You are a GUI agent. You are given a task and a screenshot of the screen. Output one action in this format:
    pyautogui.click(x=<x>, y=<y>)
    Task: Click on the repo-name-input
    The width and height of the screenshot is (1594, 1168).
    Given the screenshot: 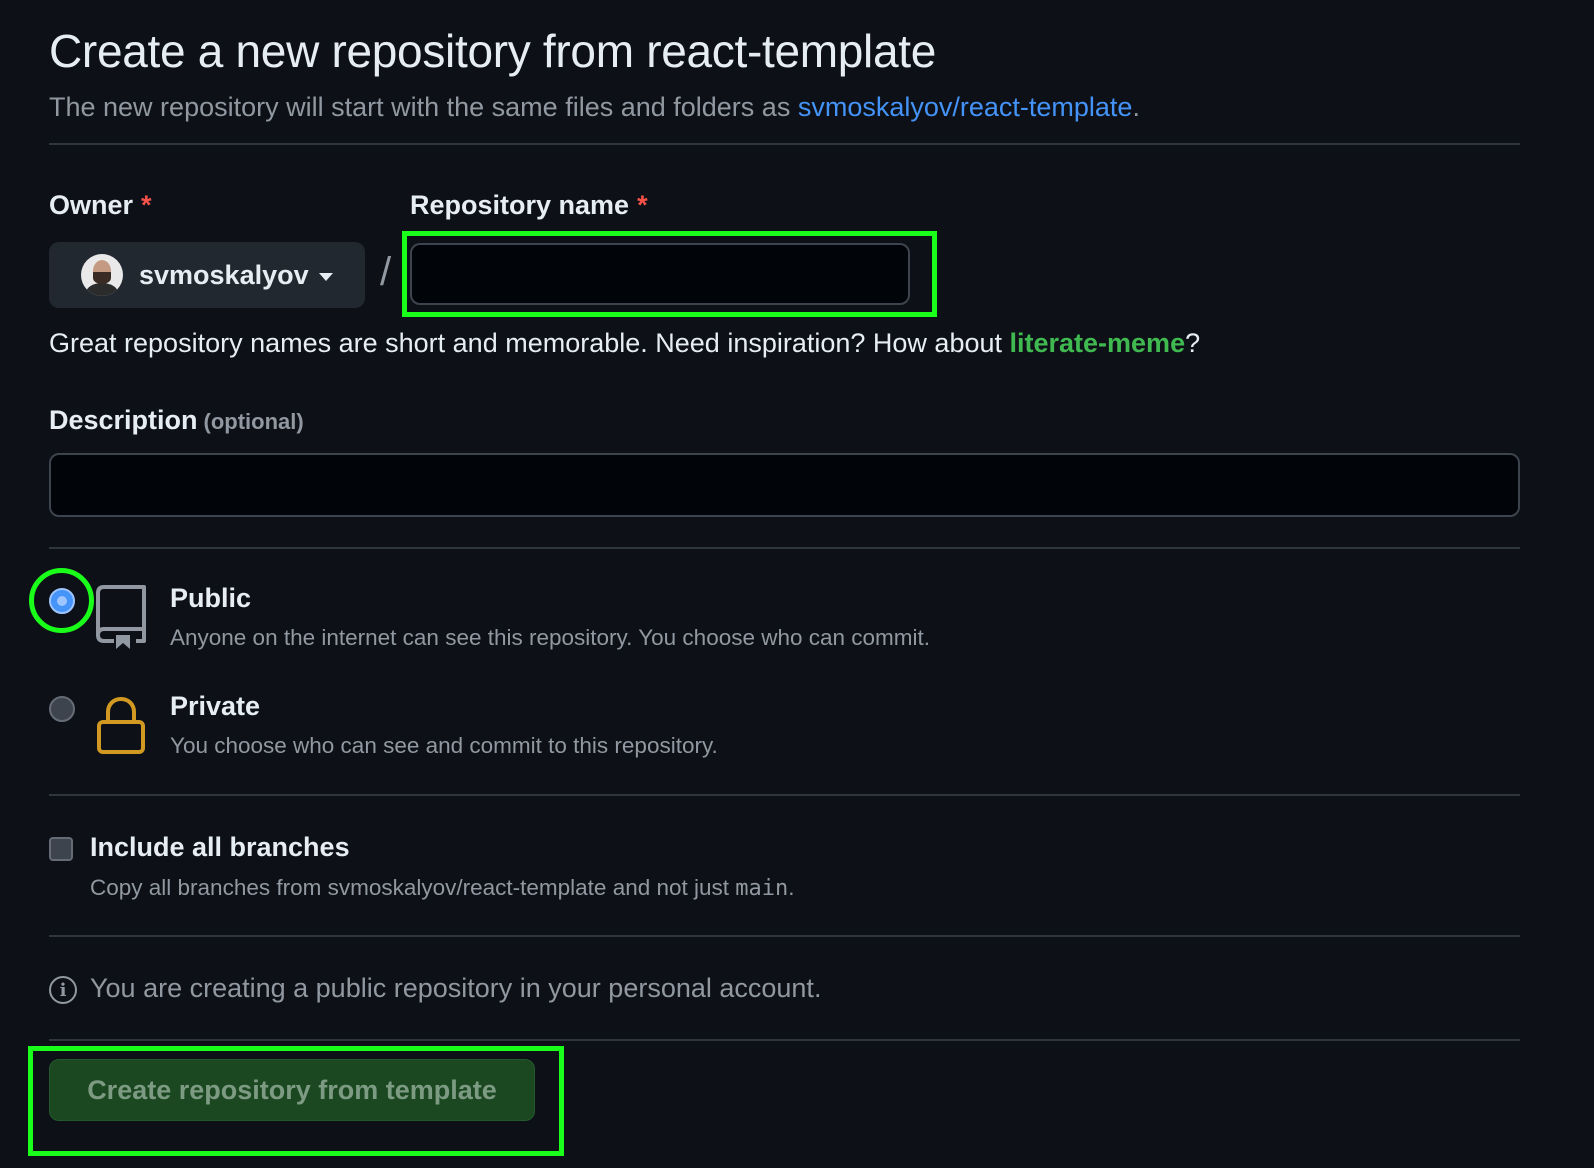 What is the action you would take?
    pyautogui.click(x=660, y=274)
    